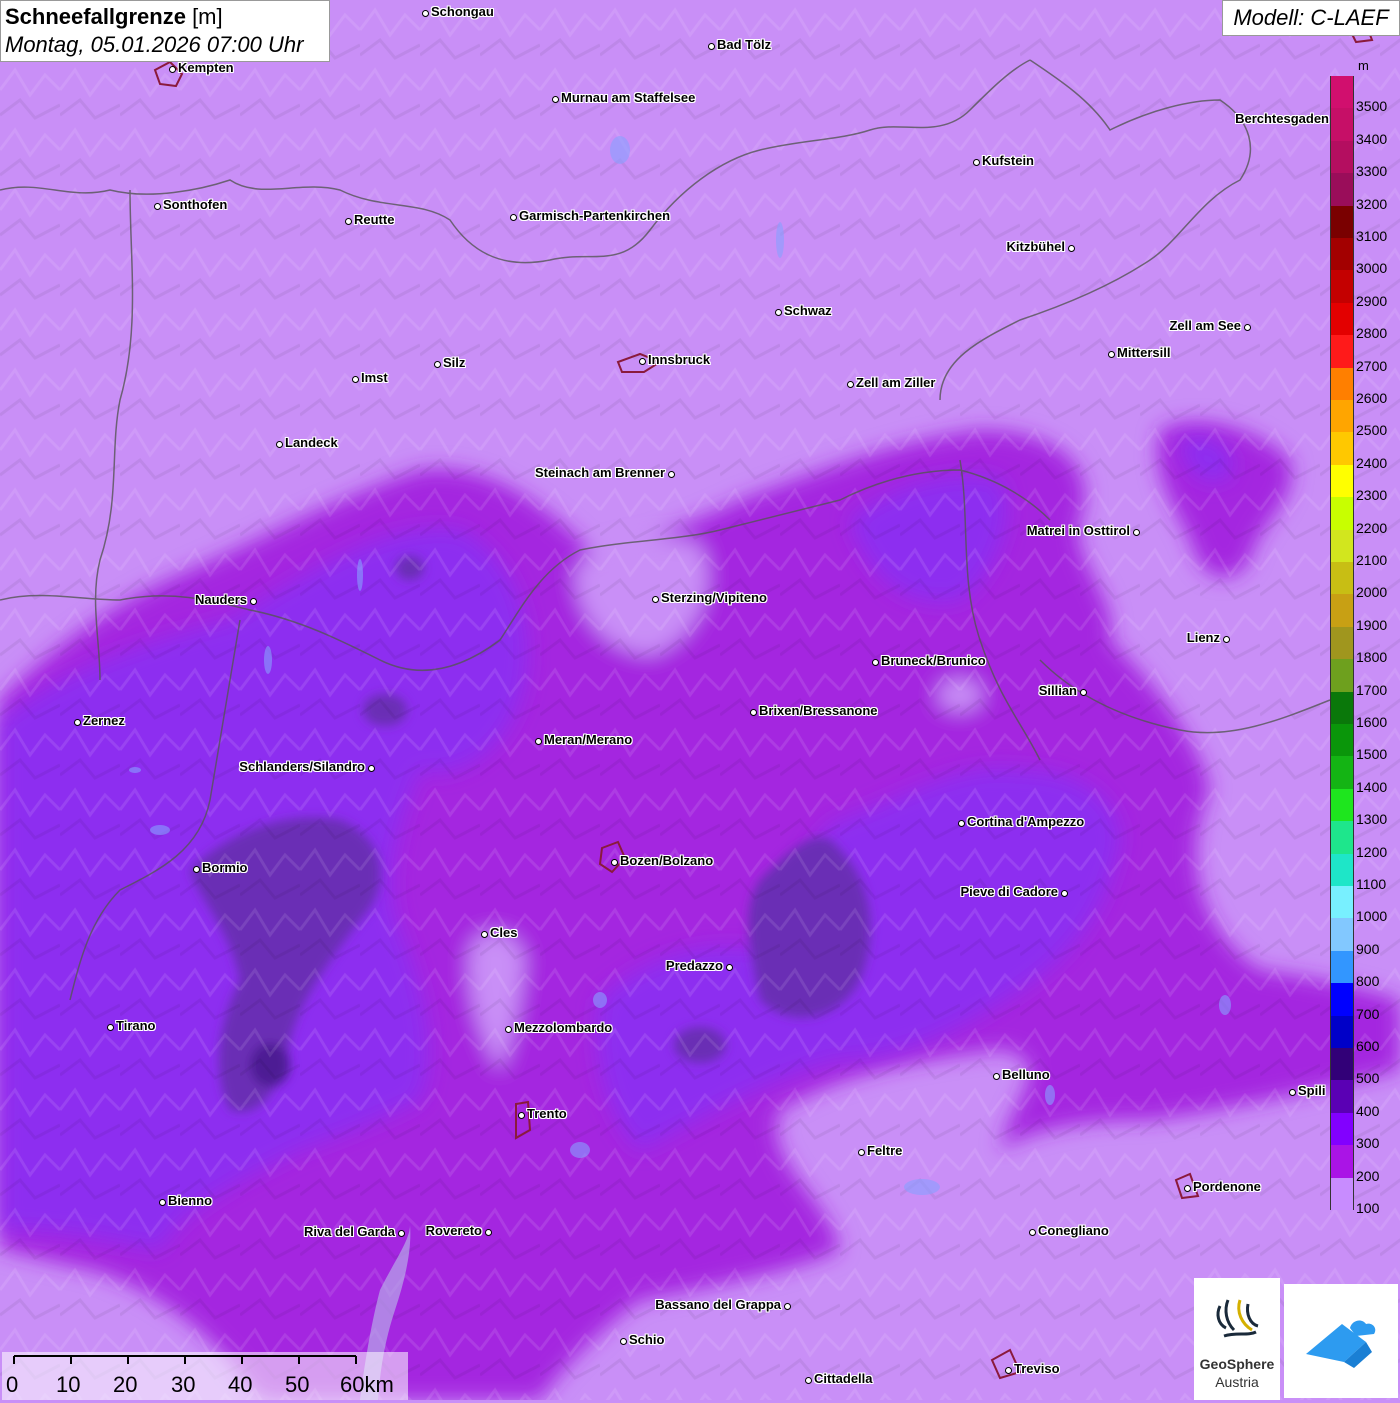 This screenshot has height=1403, width=1400. Describe the element at coordinates (1372, 398) in the screenshot. I see `legend-label: 2600` at that location.